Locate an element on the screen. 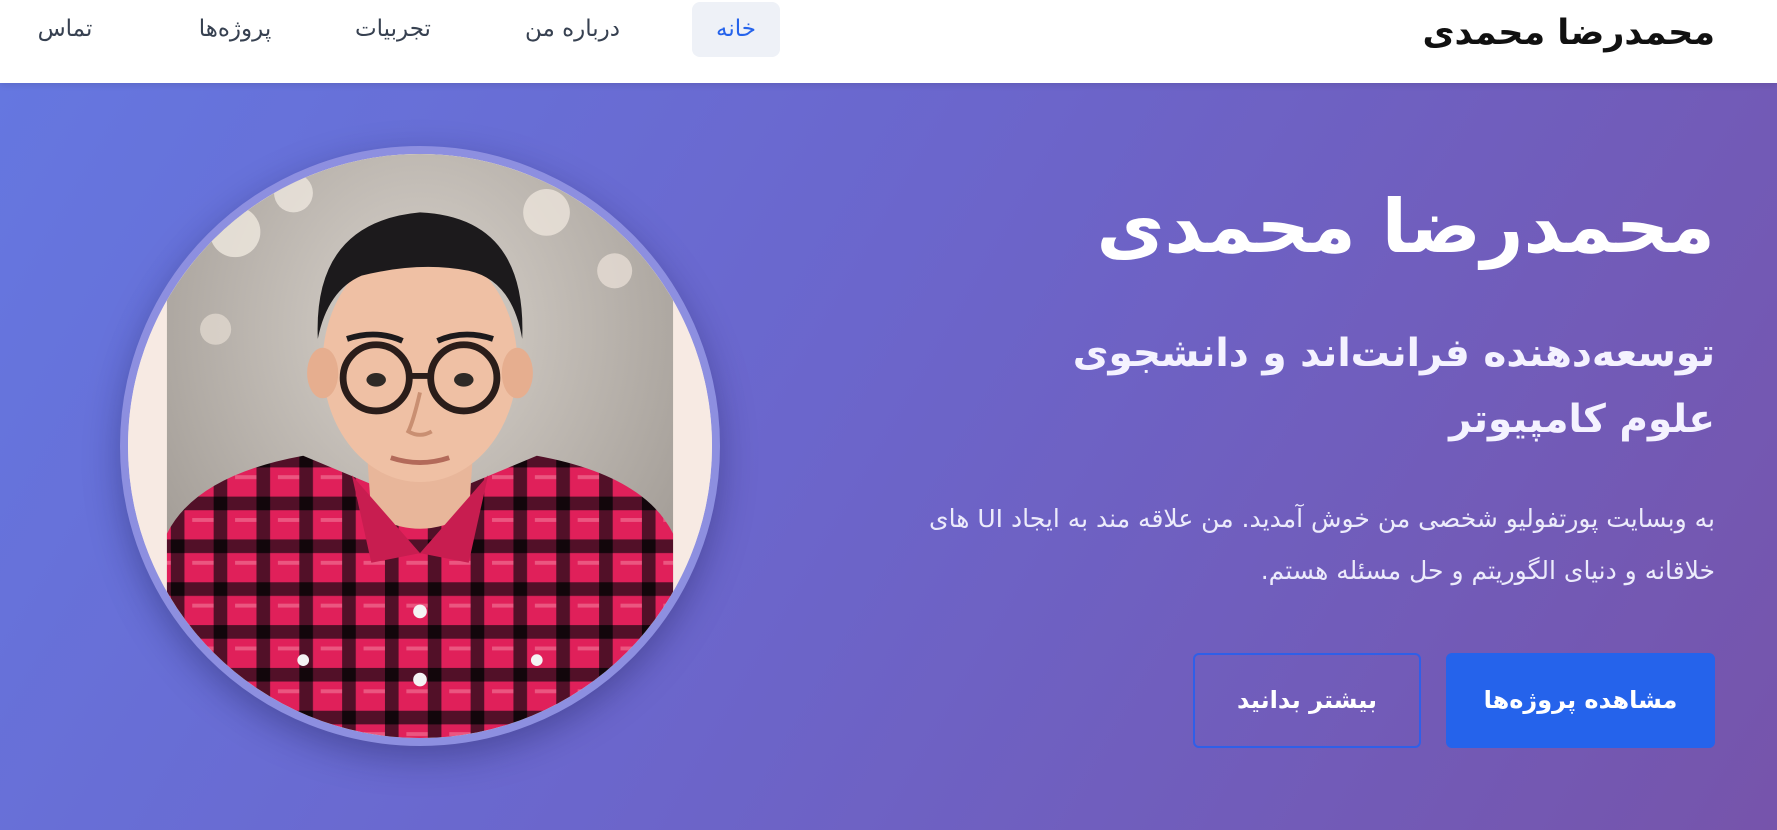 The width and height of the screenshot is (1777, 830). nav-item-contact: تماس is located at coordinates (65, 29).